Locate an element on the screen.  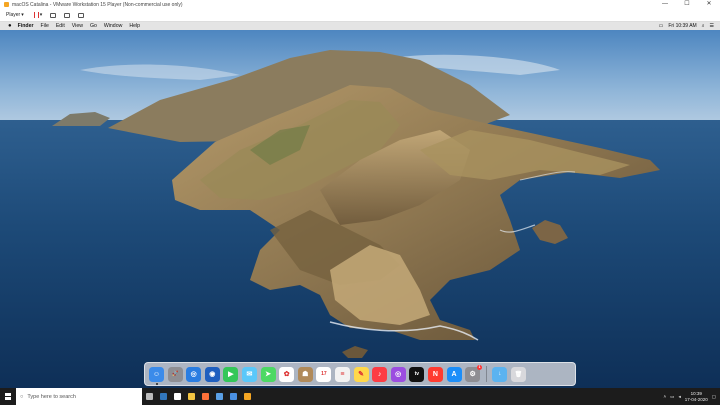
dock-safari-icon: ◎ is located at coordinates (194, 374).